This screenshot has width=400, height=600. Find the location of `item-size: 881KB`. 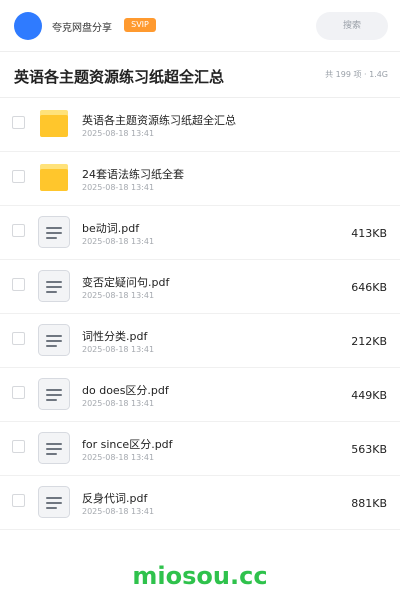

item-size: 881KB is located at coordinates (369, 503).